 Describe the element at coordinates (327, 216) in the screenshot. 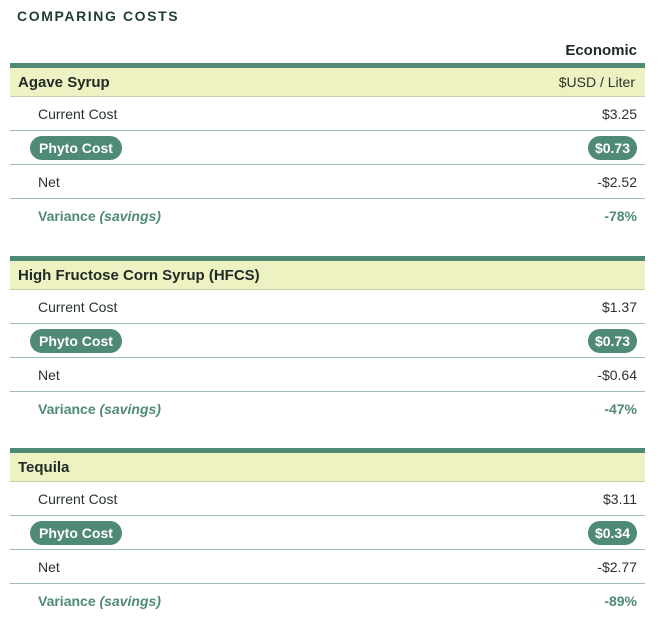

I see `variance-row: Variance (savings) -78%` at that location.